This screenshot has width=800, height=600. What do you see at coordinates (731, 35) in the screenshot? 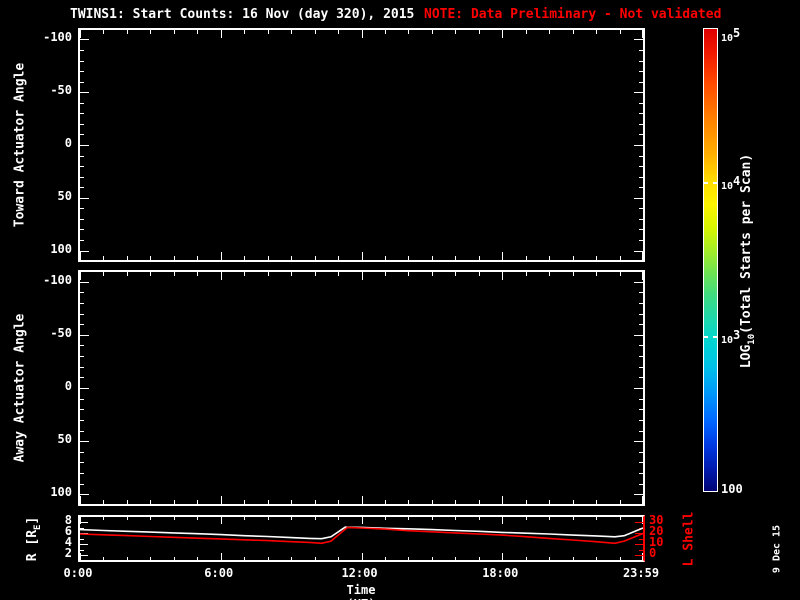
I see `colorbar-tick-label: 105` at bounding box center [731, 35].